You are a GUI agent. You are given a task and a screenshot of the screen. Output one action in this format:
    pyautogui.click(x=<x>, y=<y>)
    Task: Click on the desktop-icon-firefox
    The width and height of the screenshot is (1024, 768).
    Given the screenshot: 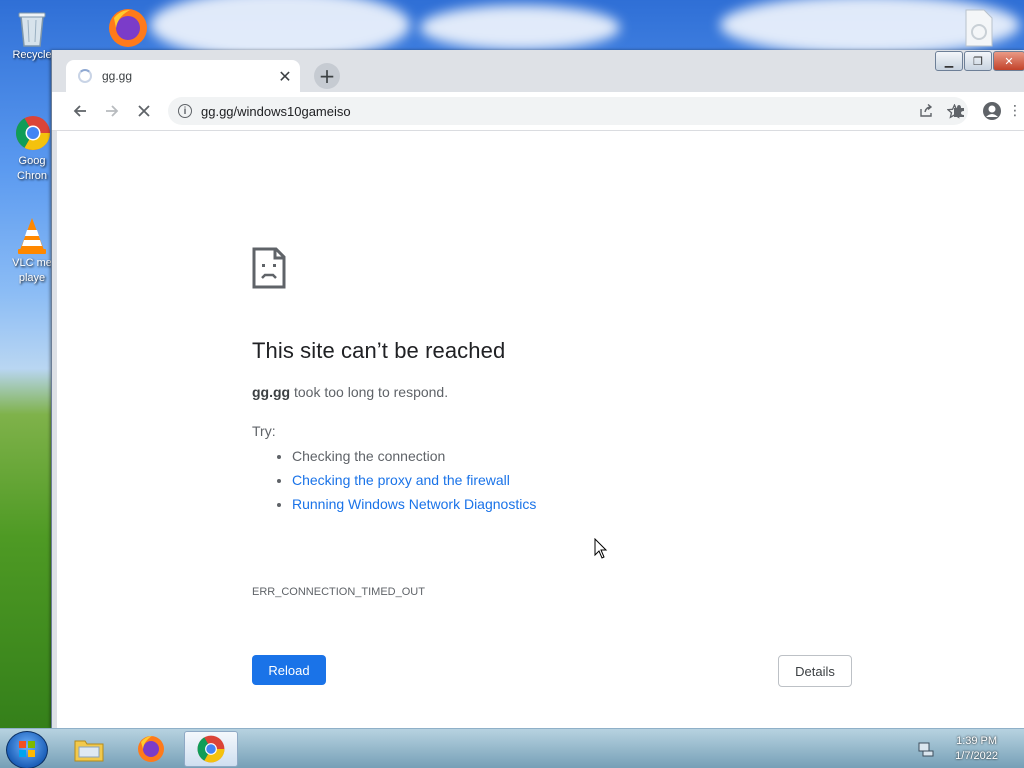 What is the action you would take?
    pyautogui.click(x=124, y=26)
    